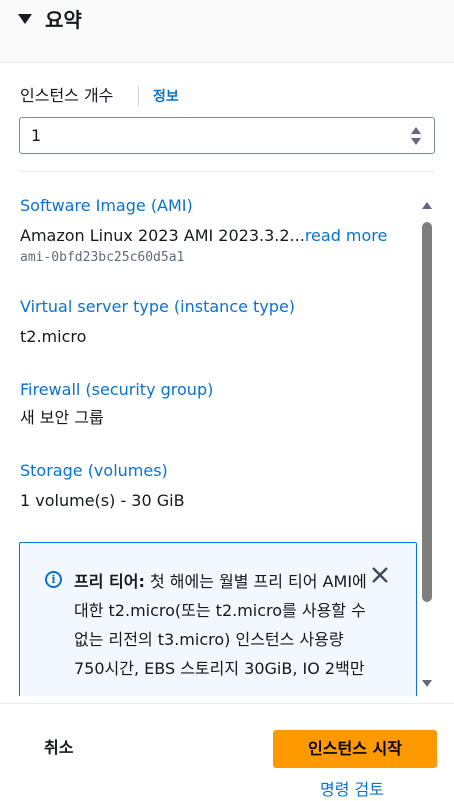  I want to click on stepper-down-icon, so click(416, 141).